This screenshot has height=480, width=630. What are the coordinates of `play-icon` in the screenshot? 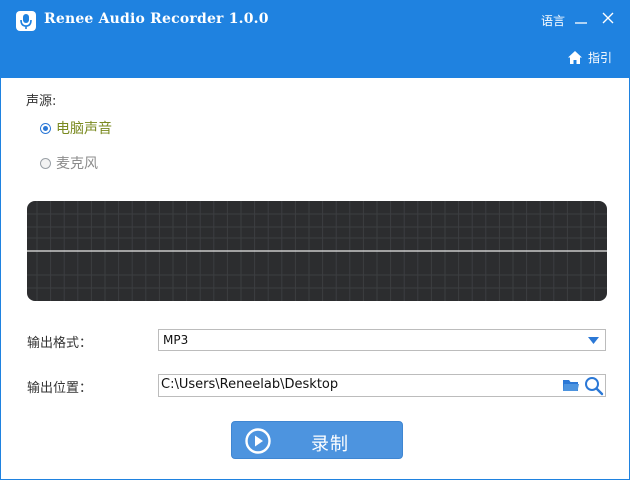 It's located at (258, 441).